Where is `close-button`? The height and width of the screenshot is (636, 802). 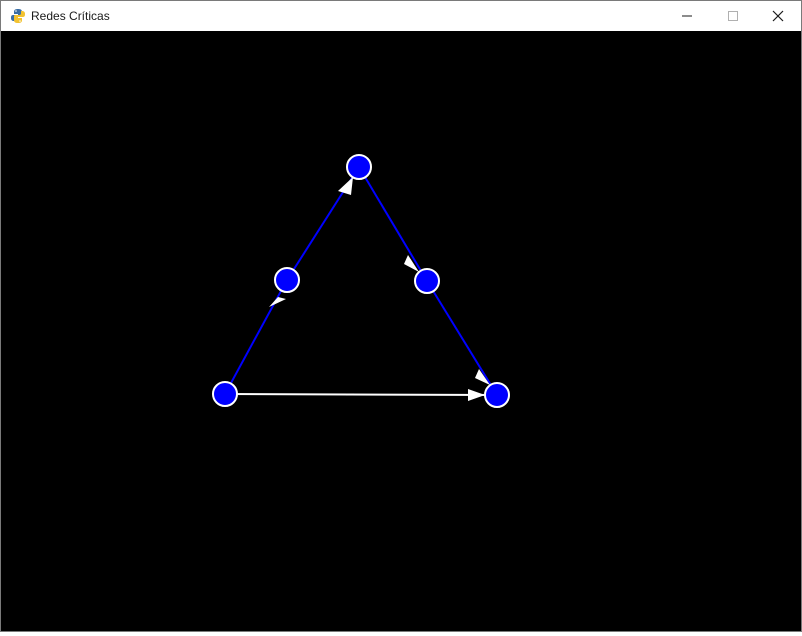 close-button is located at coordinates (778, 16).